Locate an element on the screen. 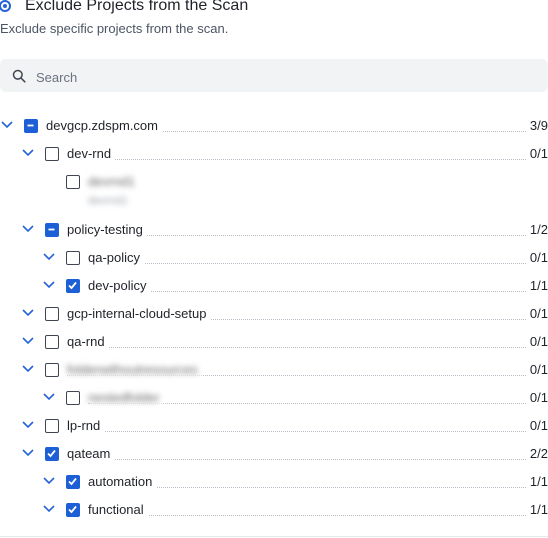 The image size is (548, 538). tree-row: nestedfolder 0/1 is located at coordinates (274, 398).